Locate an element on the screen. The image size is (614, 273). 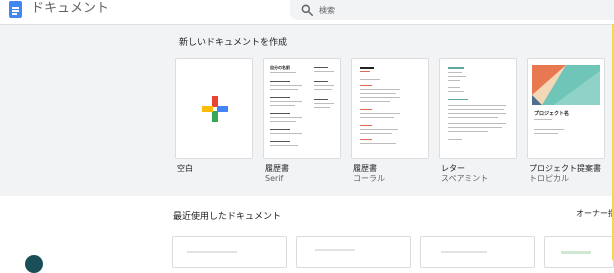
resume-serif-heading: 自分の名前 is located at coordinates (280, 67).